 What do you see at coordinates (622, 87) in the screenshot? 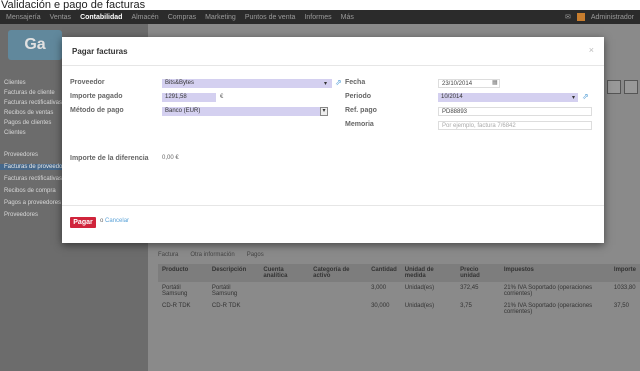
I see `view-switcher` at bounding box center [622, 87].